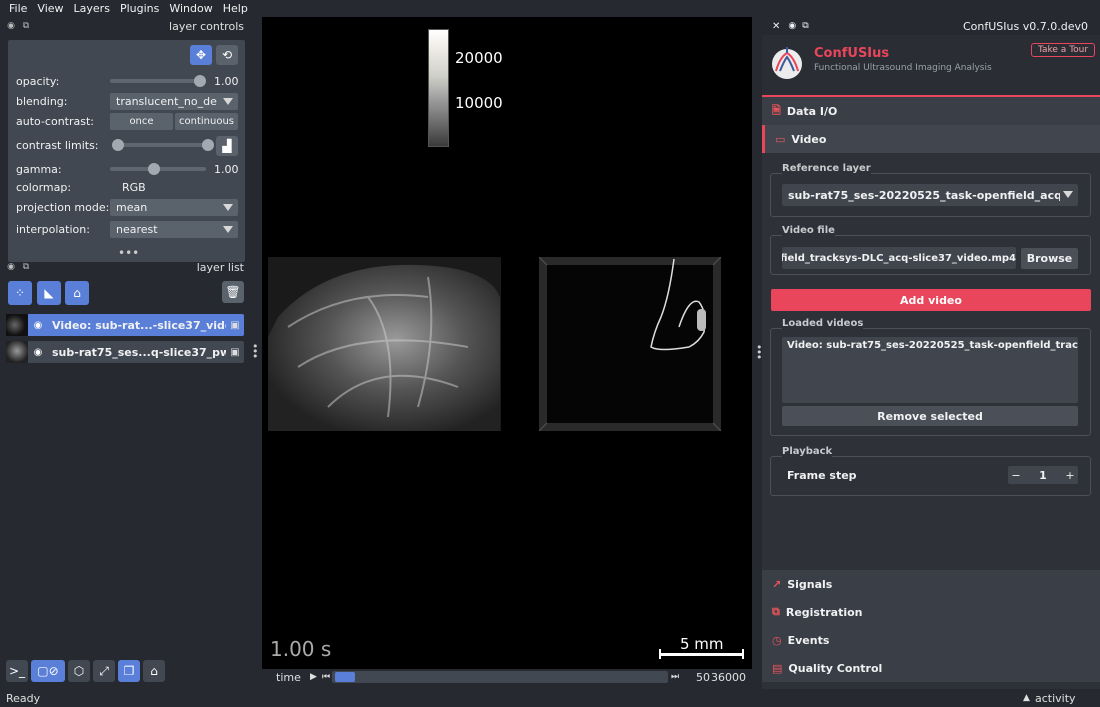  What do you see at coordinates (1026, 698) in the screenshot?
I see `chevron-up-icon: ▲` at bounding box center [1026, 698].